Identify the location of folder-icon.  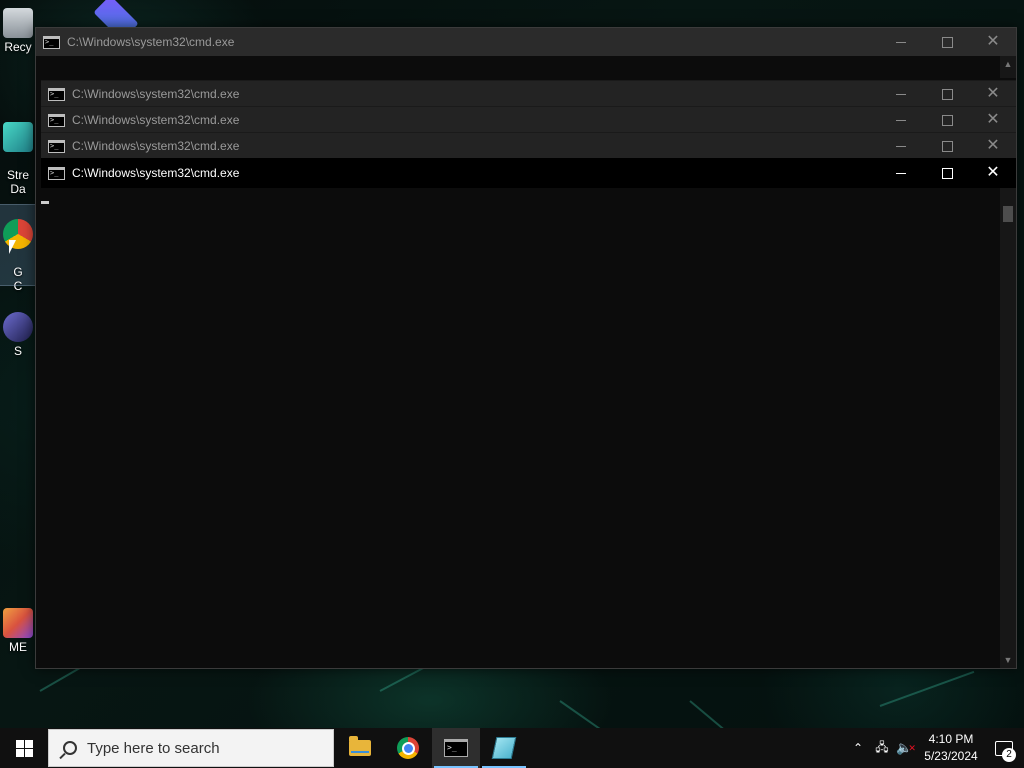
(360, 746).